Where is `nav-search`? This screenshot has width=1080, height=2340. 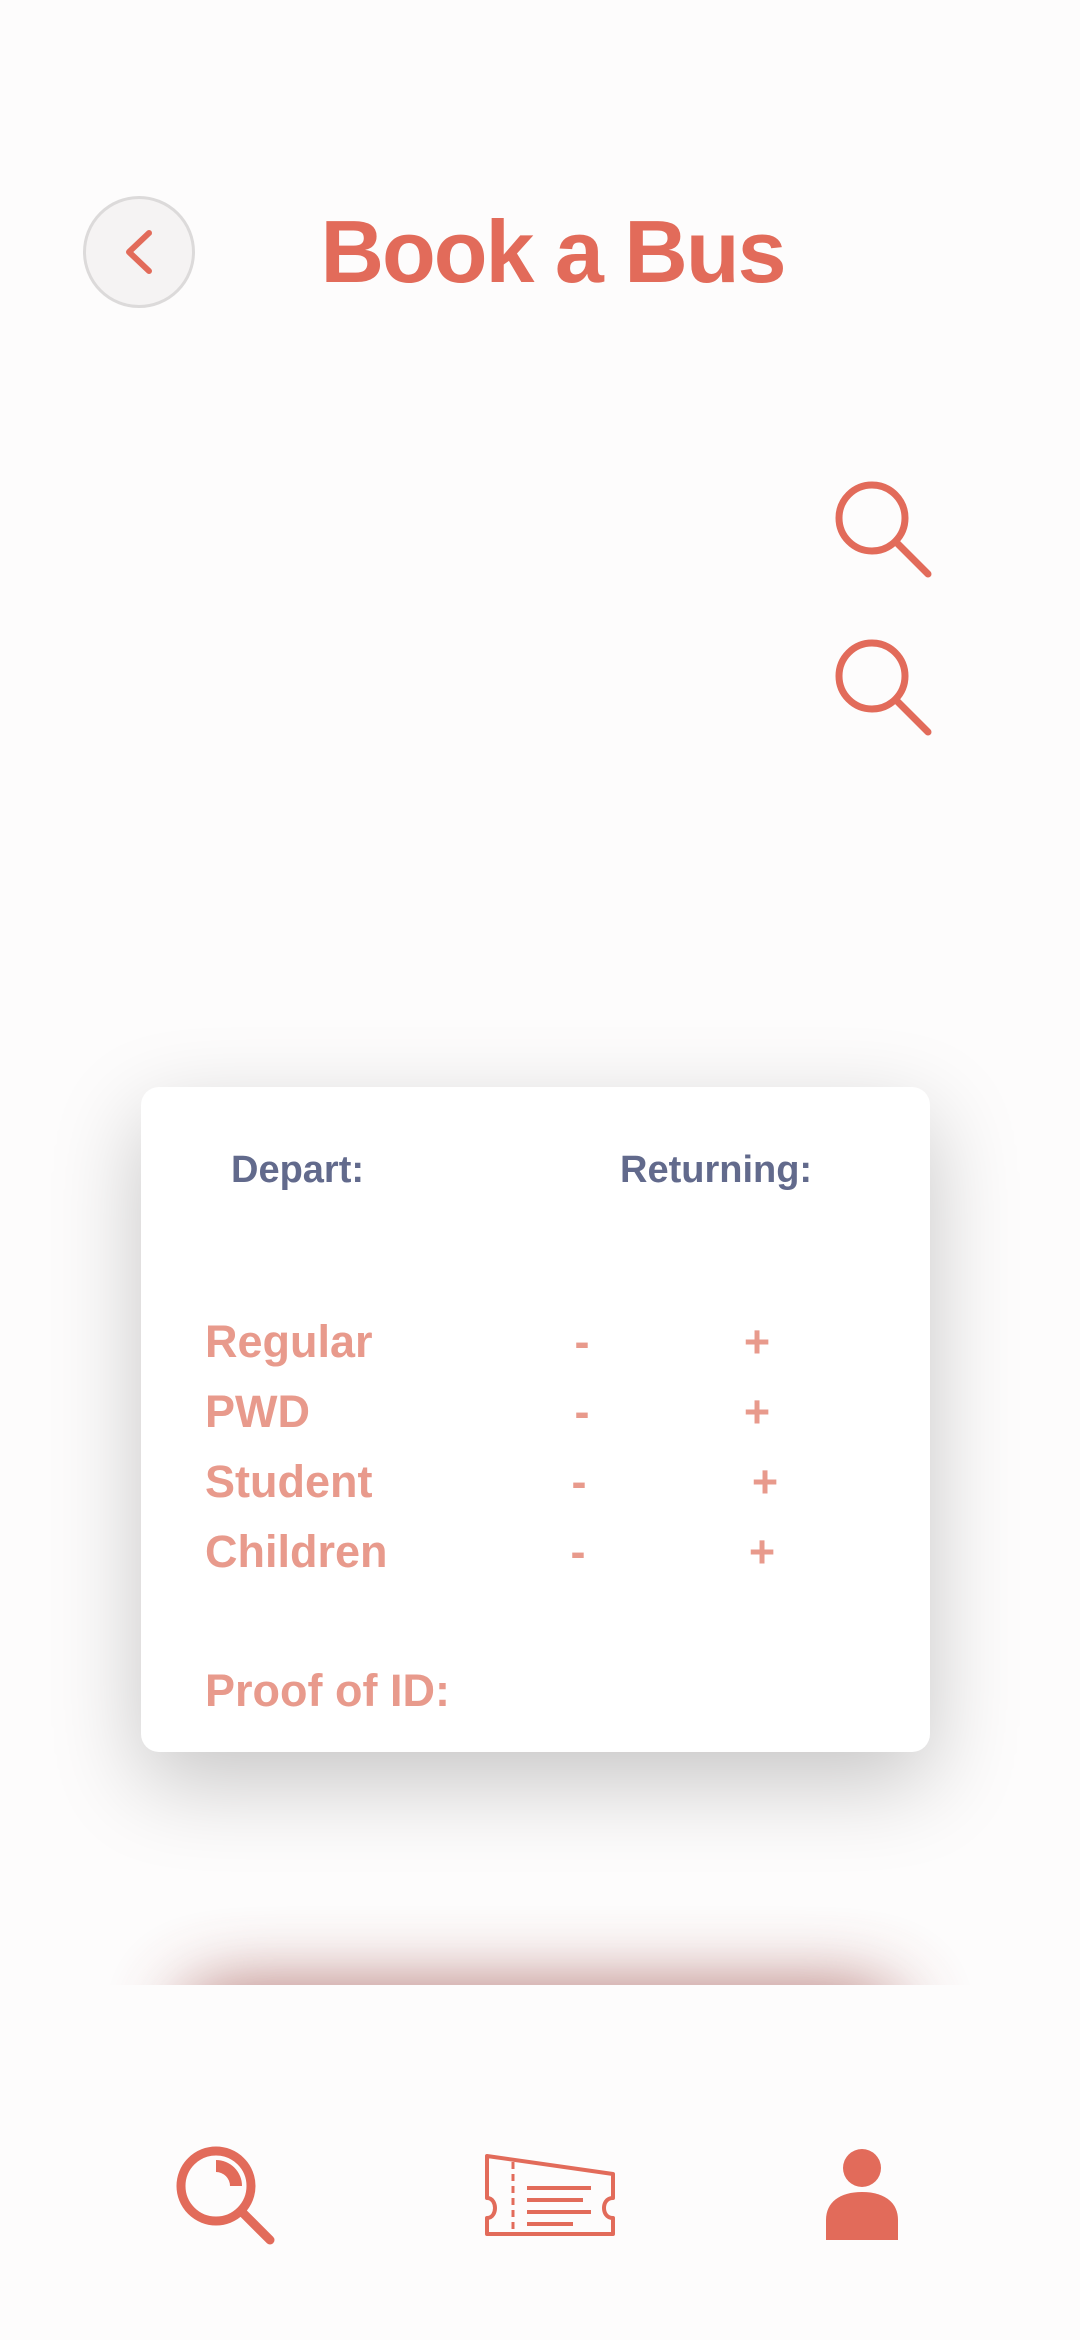 nav-search is located at coordinates (225, 2195).